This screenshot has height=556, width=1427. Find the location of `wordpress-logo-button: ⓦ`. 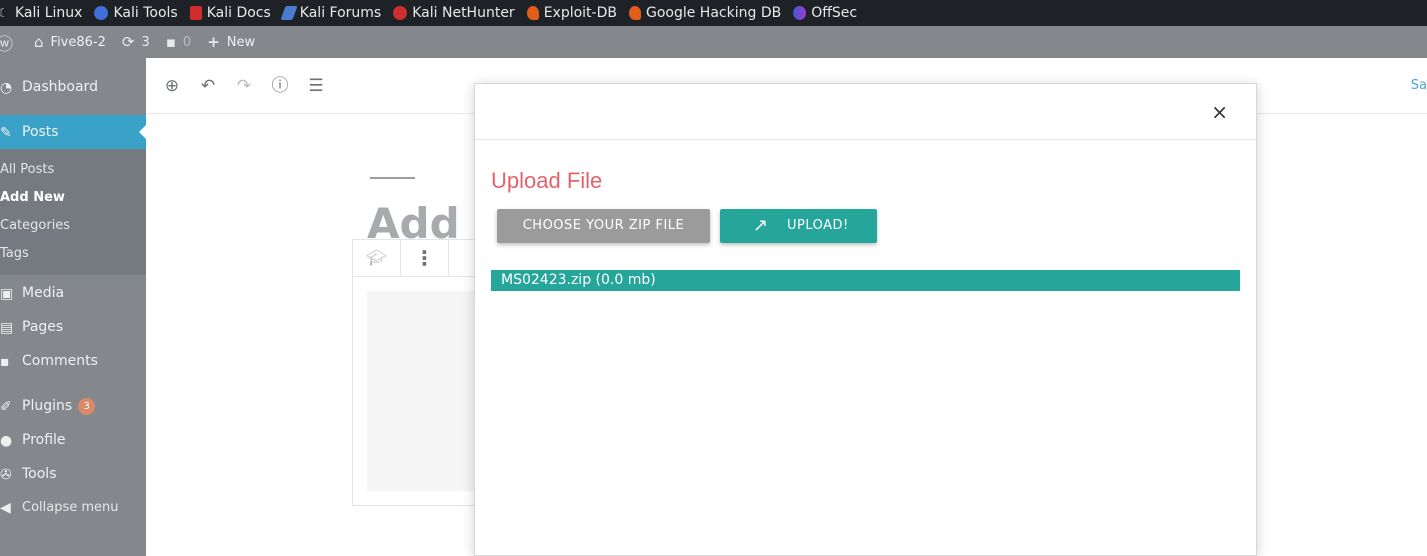

wordpress-logo-button: ⓦ is located at coordinates (10, 42).